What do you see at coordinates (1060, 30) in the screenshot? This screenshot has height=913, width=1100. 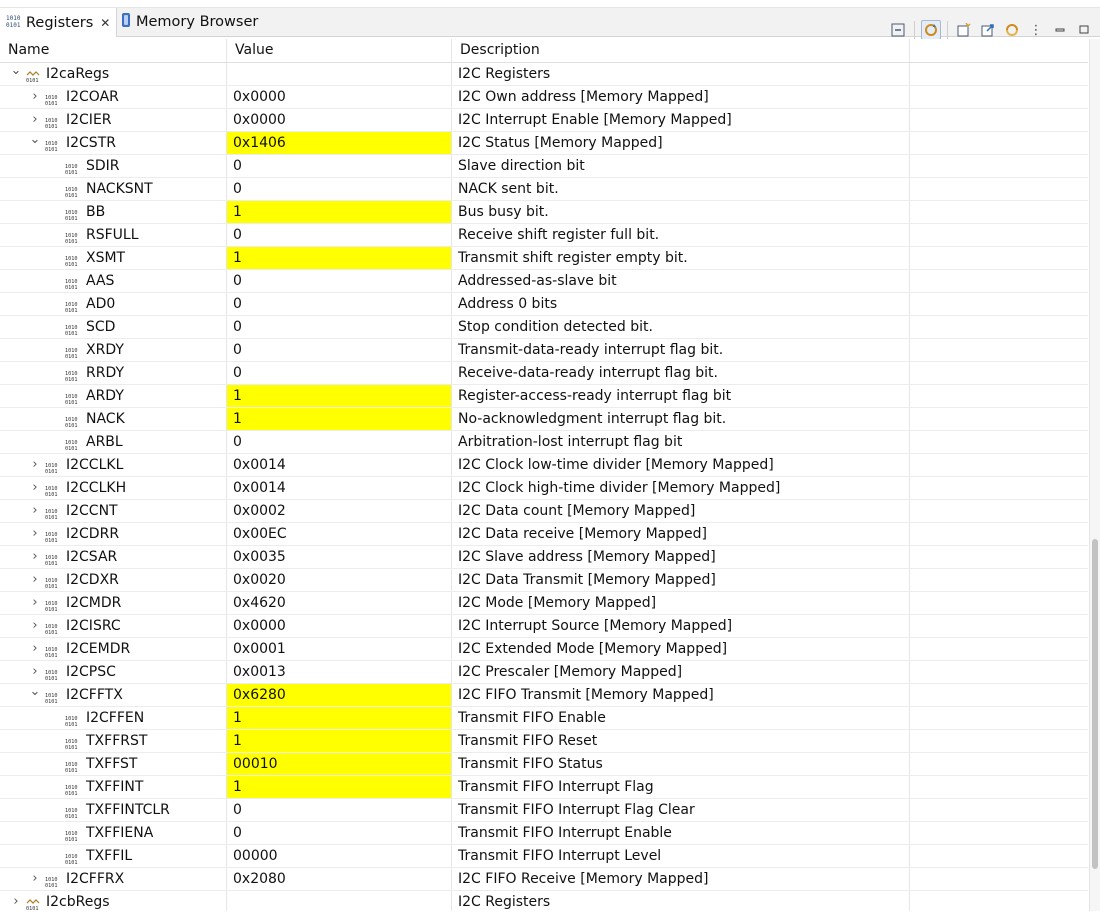 I see `minimize-icon` at bounding box center [1060, 30].